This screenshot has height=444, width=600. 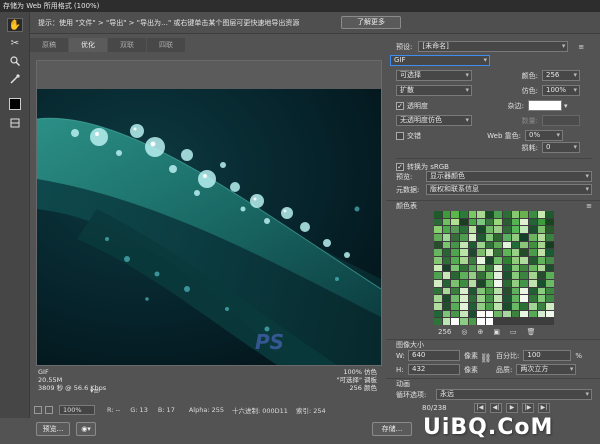 I want to click on prev-frame-icon: ◀|, so click(x=496, y=408).